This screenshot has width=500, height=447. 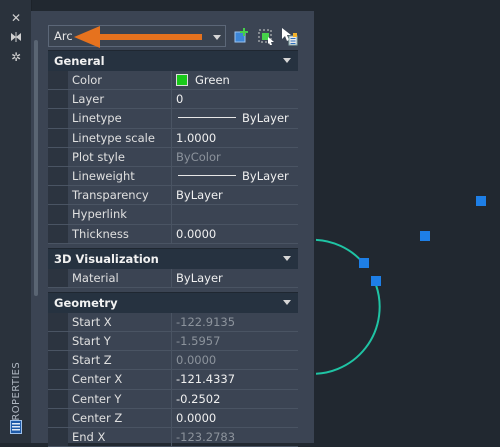 What do you see at coordinates (235, 341) in the screenshot?
I see `property-value: -1.5957` at bounding box center [235, 341].